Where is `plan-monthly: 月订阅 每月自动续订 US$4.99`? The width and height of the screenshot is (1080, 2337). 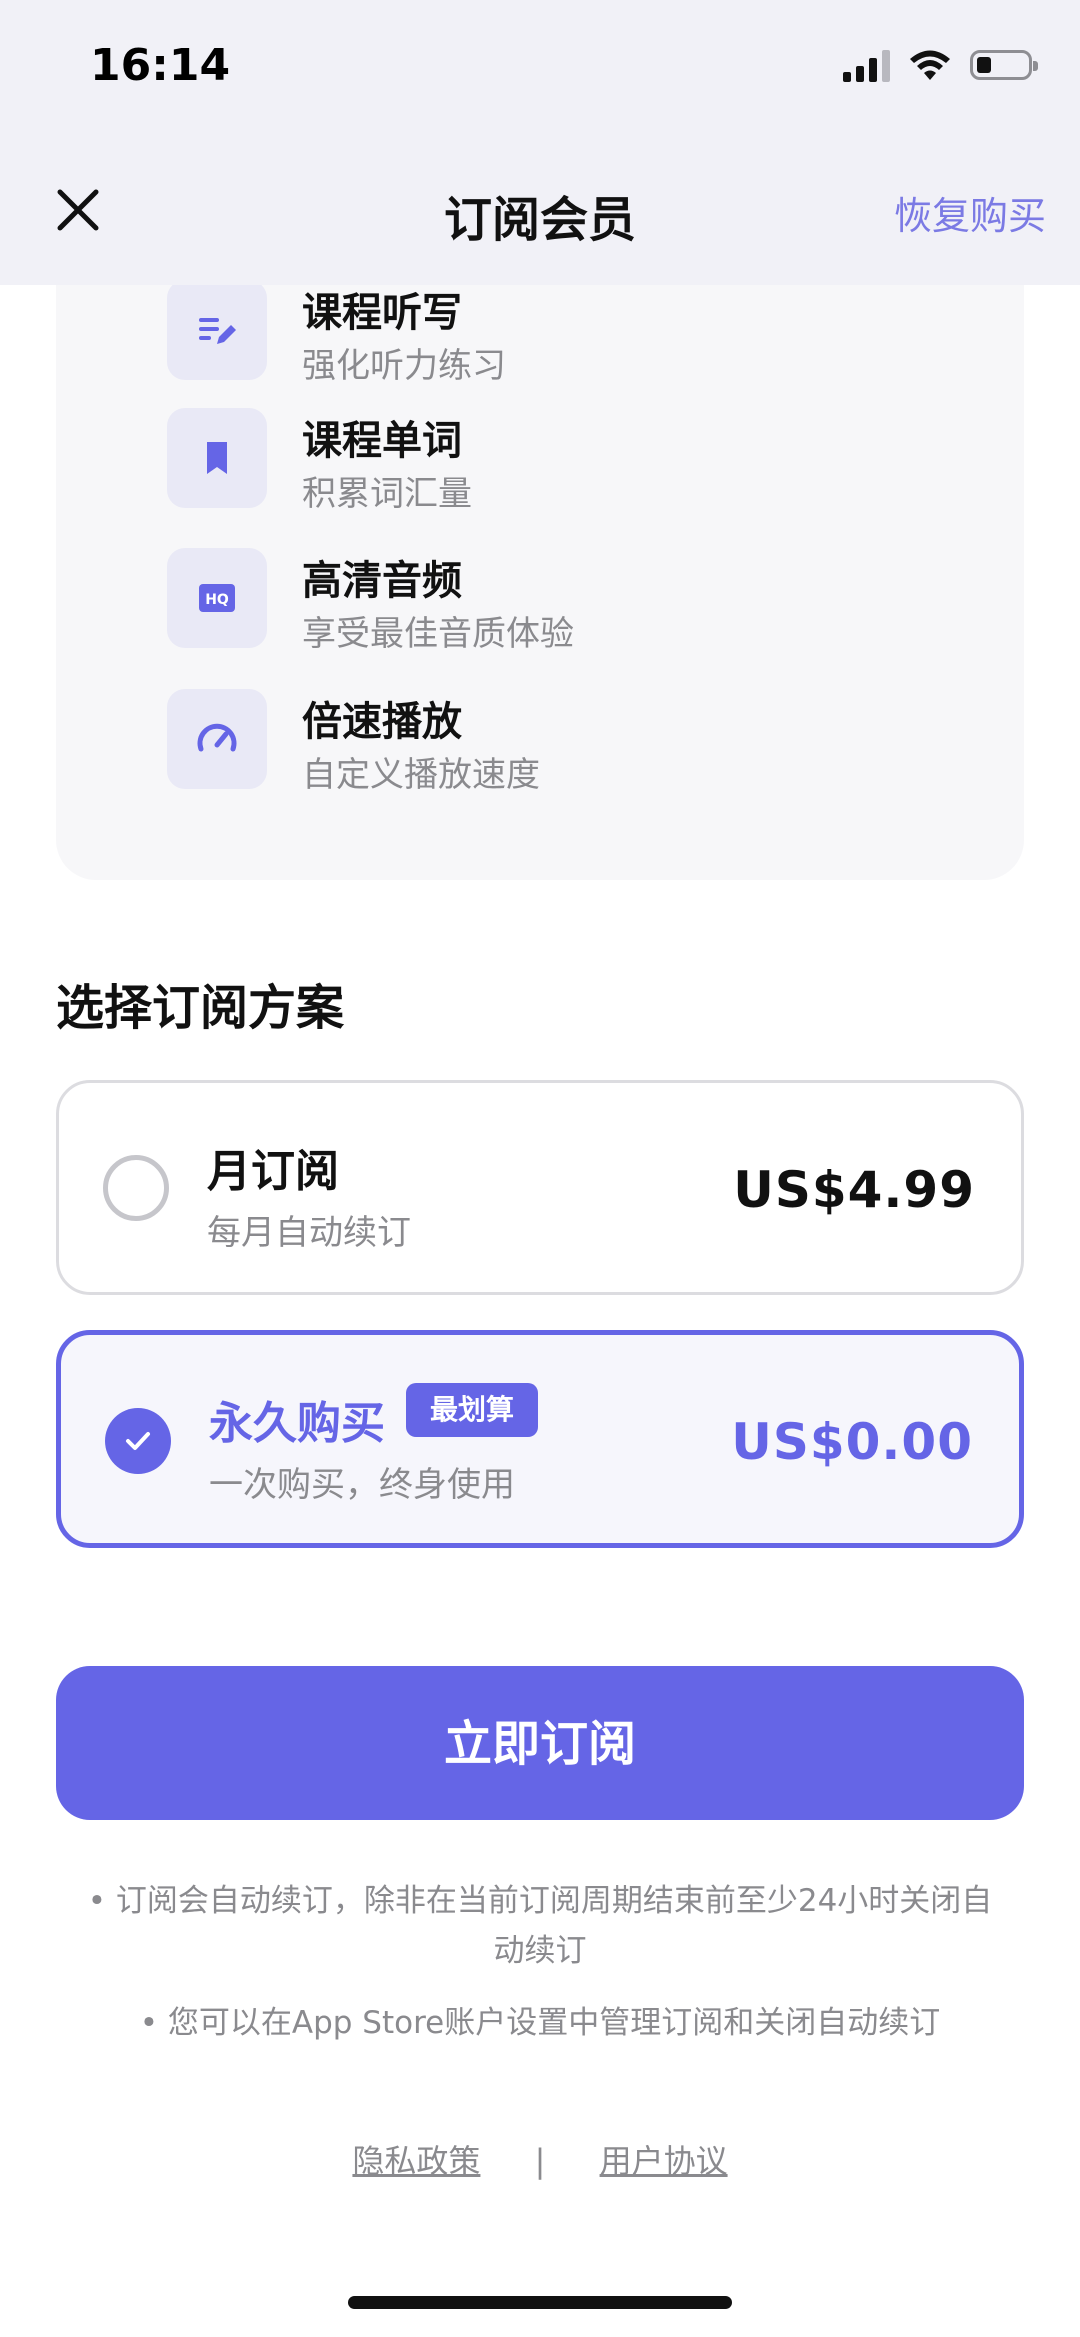
plan-monthly: 月订阅 每月自动续订 US$4.99 is located at coordinates (540, 1187).